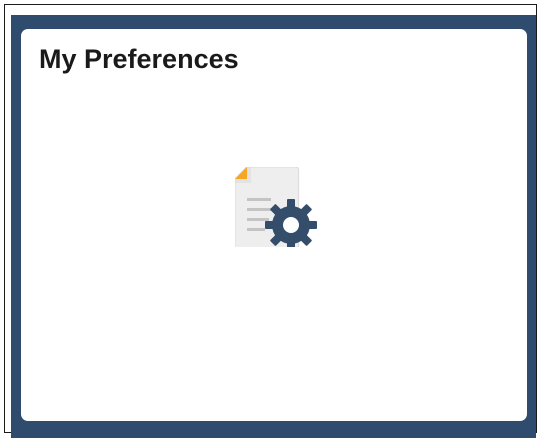 This screenshot has width=544, height=438. I want to click on document-gear-icon, so click(277, 210).